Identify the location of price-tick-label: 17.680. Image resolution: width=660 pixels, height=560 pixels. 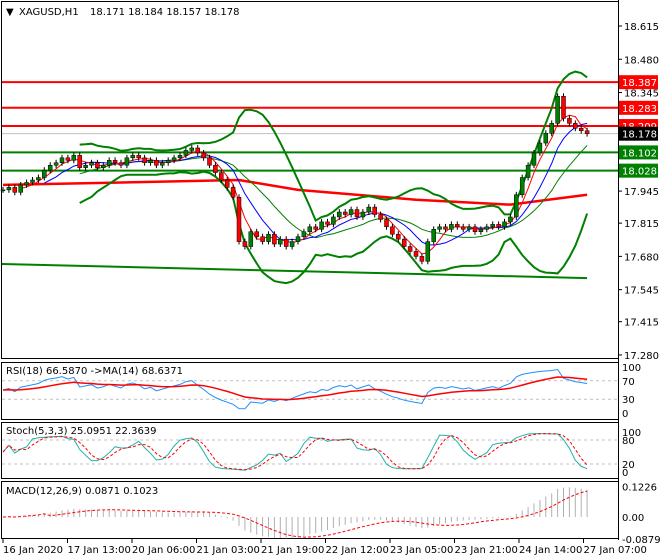
(641, 257).